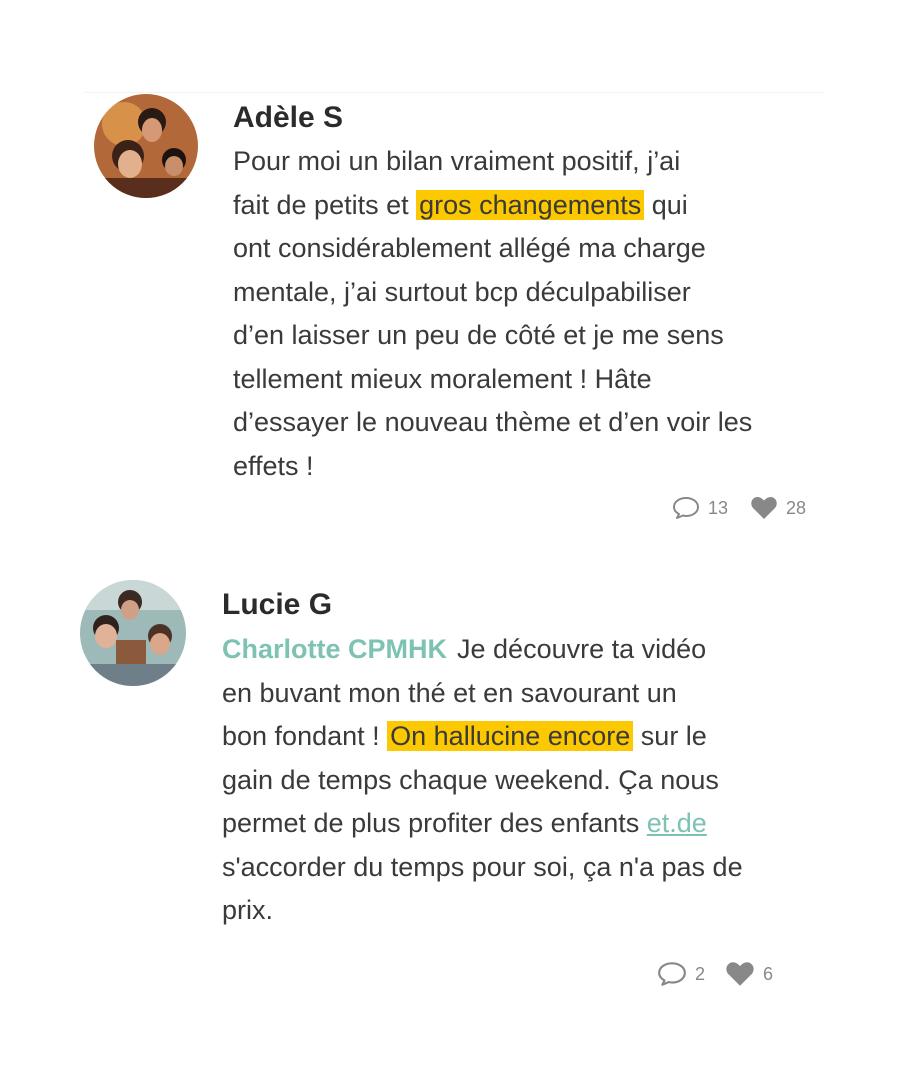  What do you see at coordinates (462, 291) in the screenshot?
I see `comment-line: mentale, j’ai surtout bcp déculpabiliser` at bounding box center [462, 291].